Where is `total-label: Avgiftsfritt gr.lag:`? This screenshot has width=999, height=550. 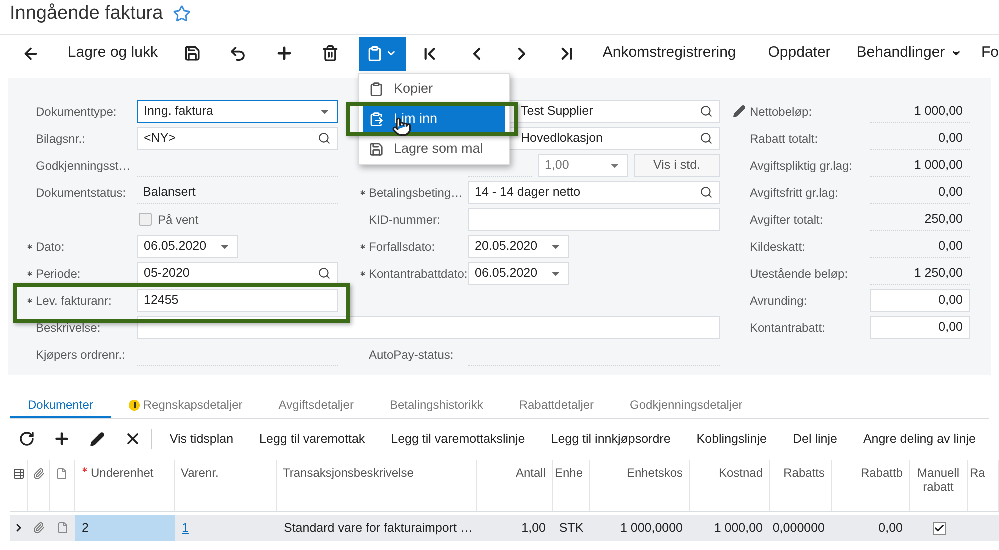 total-label: Avgiftsfritt gr.lag: is located at coordinates (794, 193).